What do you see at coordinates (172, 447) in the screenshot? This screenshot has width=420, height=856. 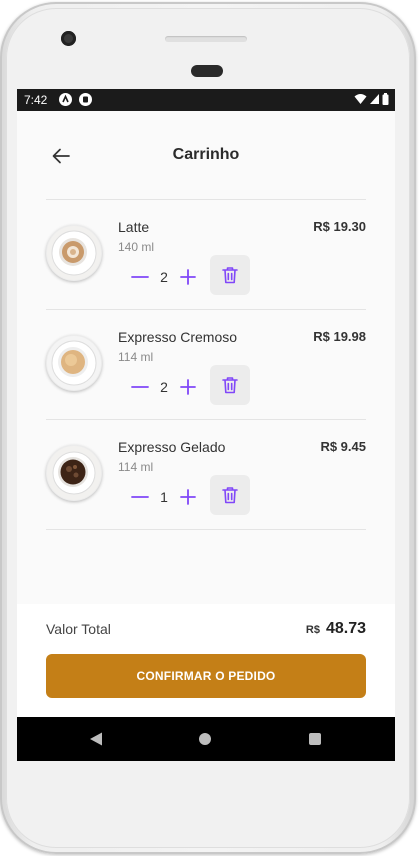 I see `item-name: Expresso Gelado` at bounding box center [172, 447].